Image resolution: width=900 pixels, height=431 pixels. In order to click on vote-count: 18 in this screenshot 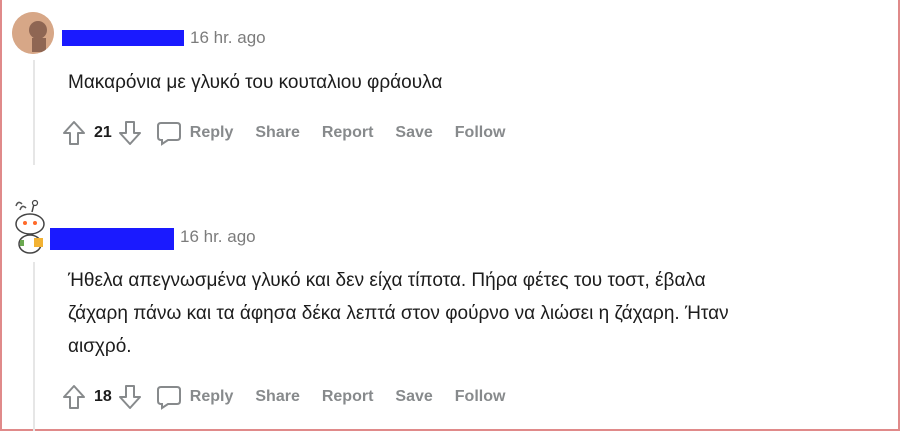, I will do `click(103, 396)`.